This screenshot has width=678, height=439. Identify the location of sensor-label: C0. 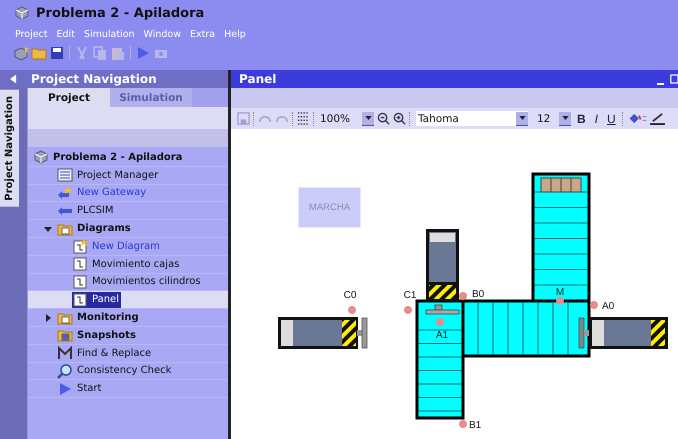
(350, 295).